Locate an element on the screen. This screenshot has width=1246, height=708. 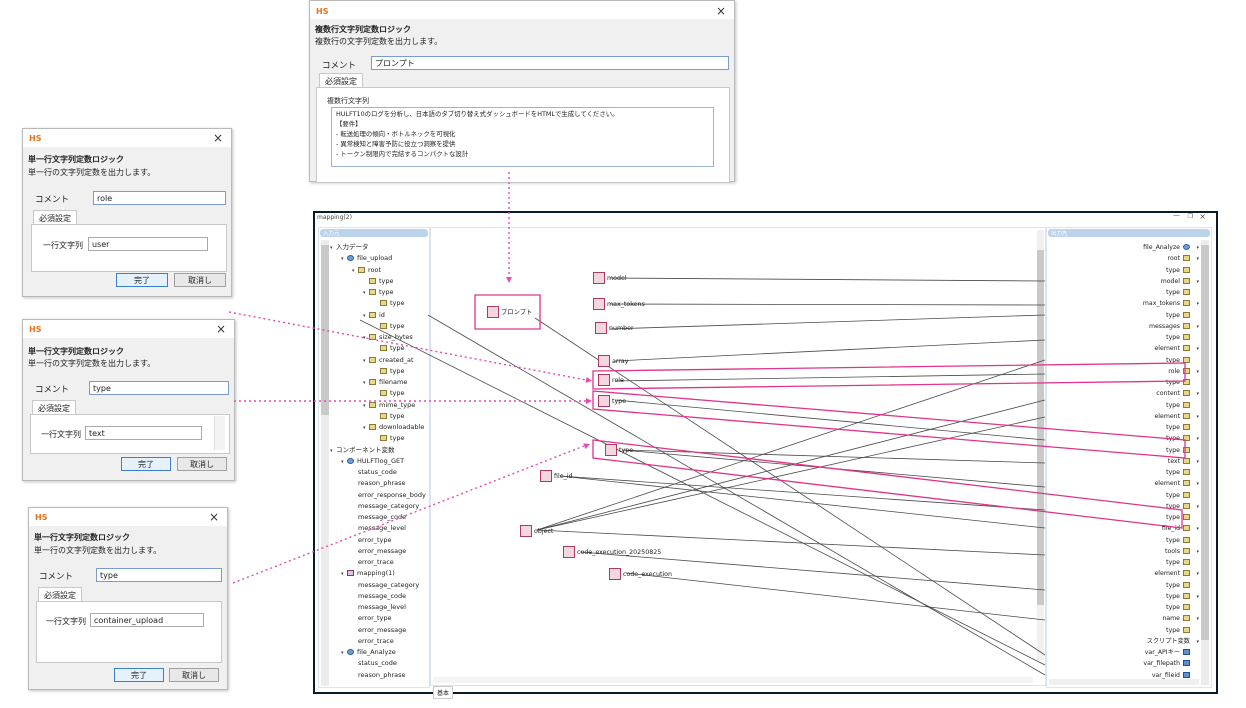
target-tree-item: messages ▾ is located at coordinates (1174, 326).